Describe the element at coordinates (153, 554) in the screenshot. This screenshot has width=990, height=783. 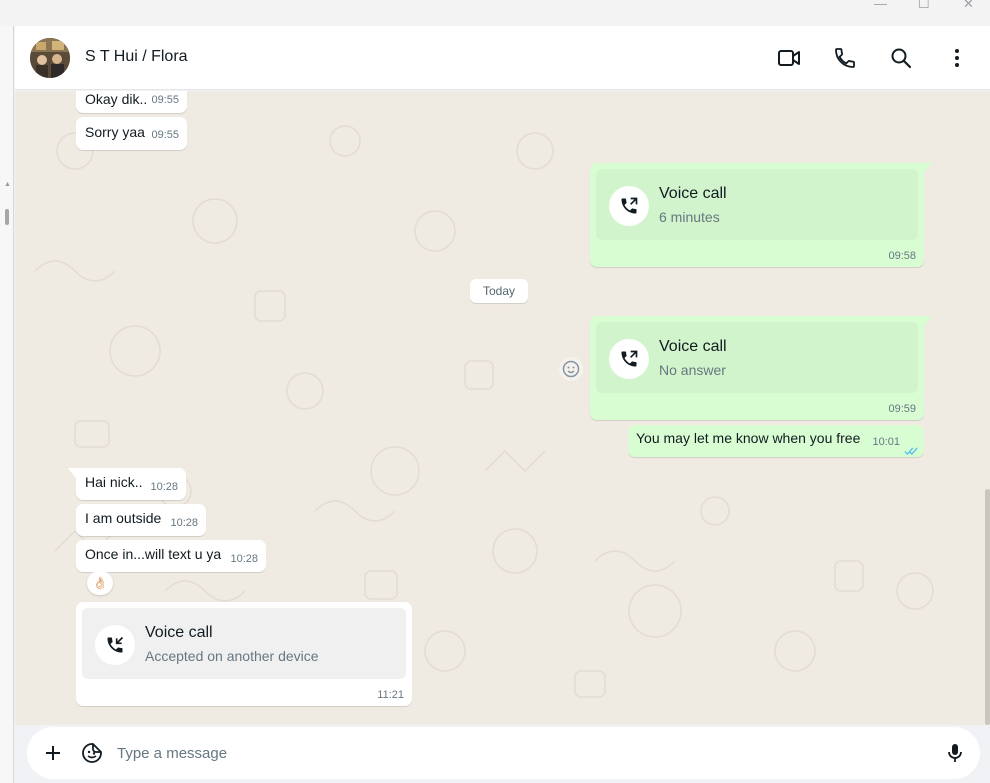
I see `message-text: Once in...will text u ya` at that location.